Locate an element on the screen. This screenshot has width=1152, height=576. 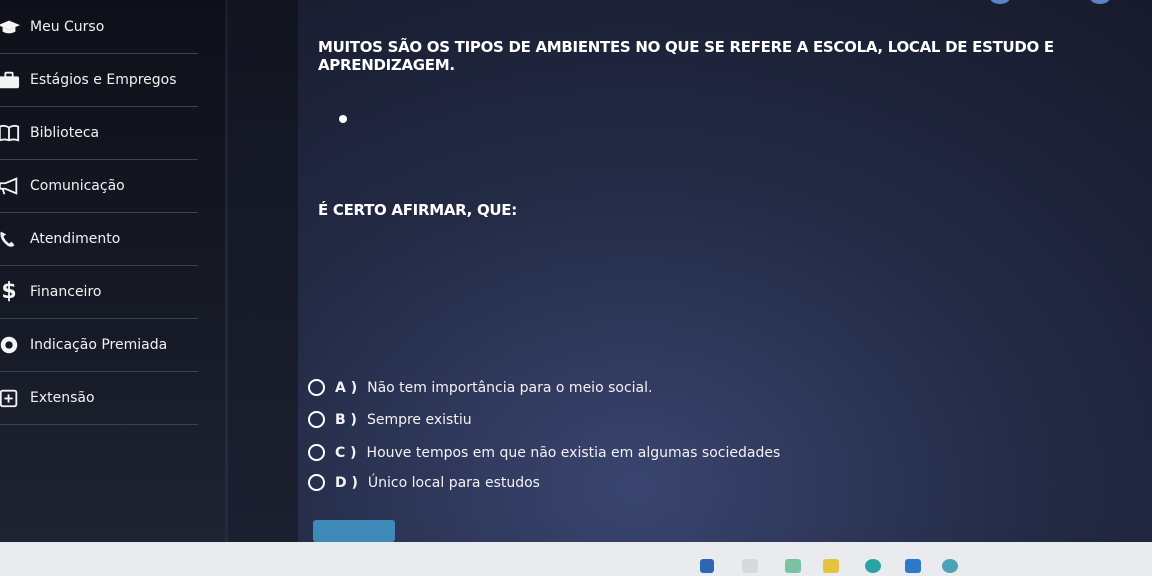
sidebar-item-comunicacao: Comunicação is located at coordinates (99, 186).